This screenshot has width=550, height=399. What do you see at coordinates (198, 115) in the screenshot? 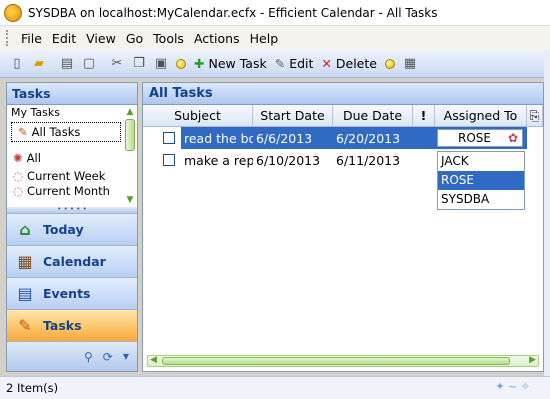
I see `column-subject: Subject` at bounding box center [198, 115].